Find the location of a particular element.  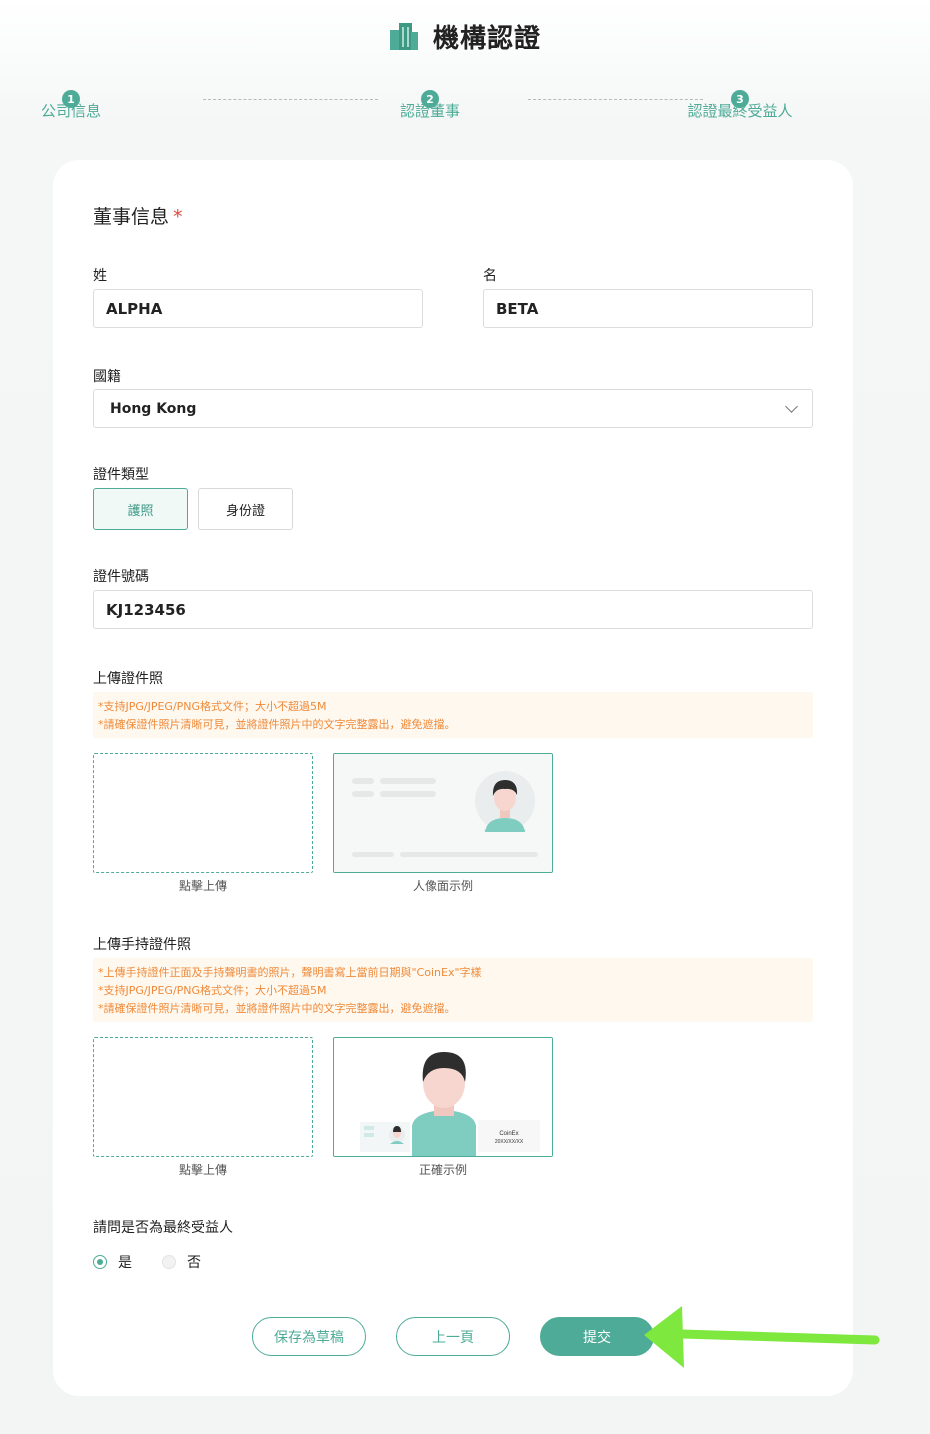

chevron-down-icon is located at coordinates (791, 406).